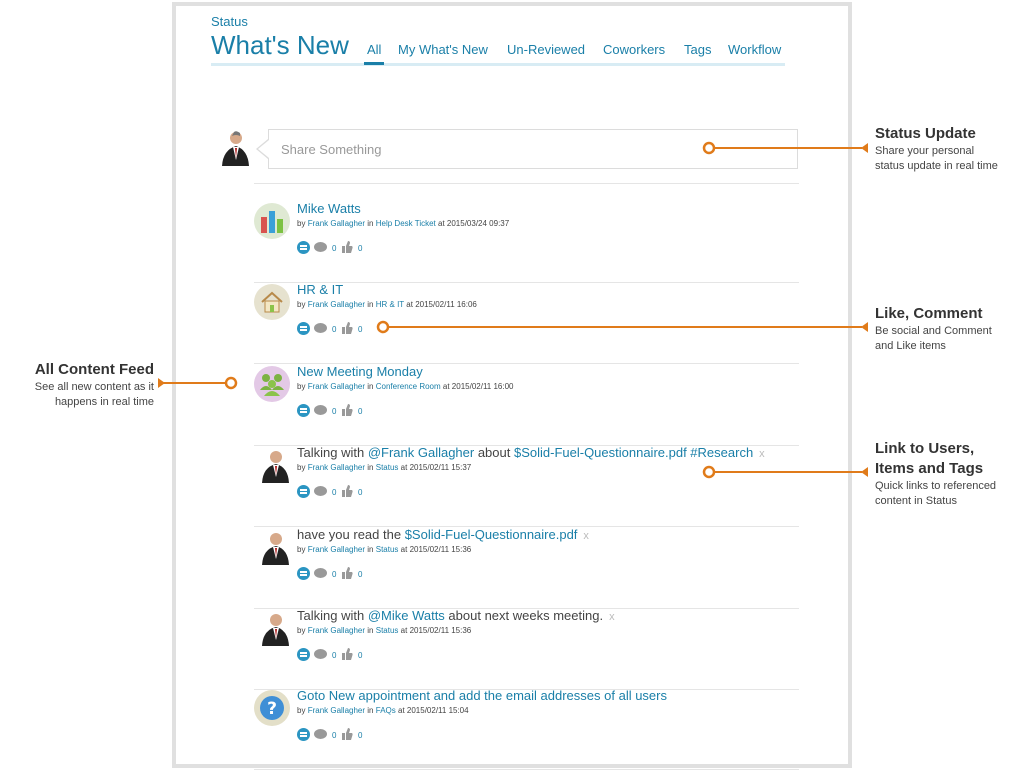 Image resolution: width=1024 pixels, height=770 pixels. Describe the element at coordinates (390, 304) in the screenshot. I see `location-link: HR & IT` at that location.